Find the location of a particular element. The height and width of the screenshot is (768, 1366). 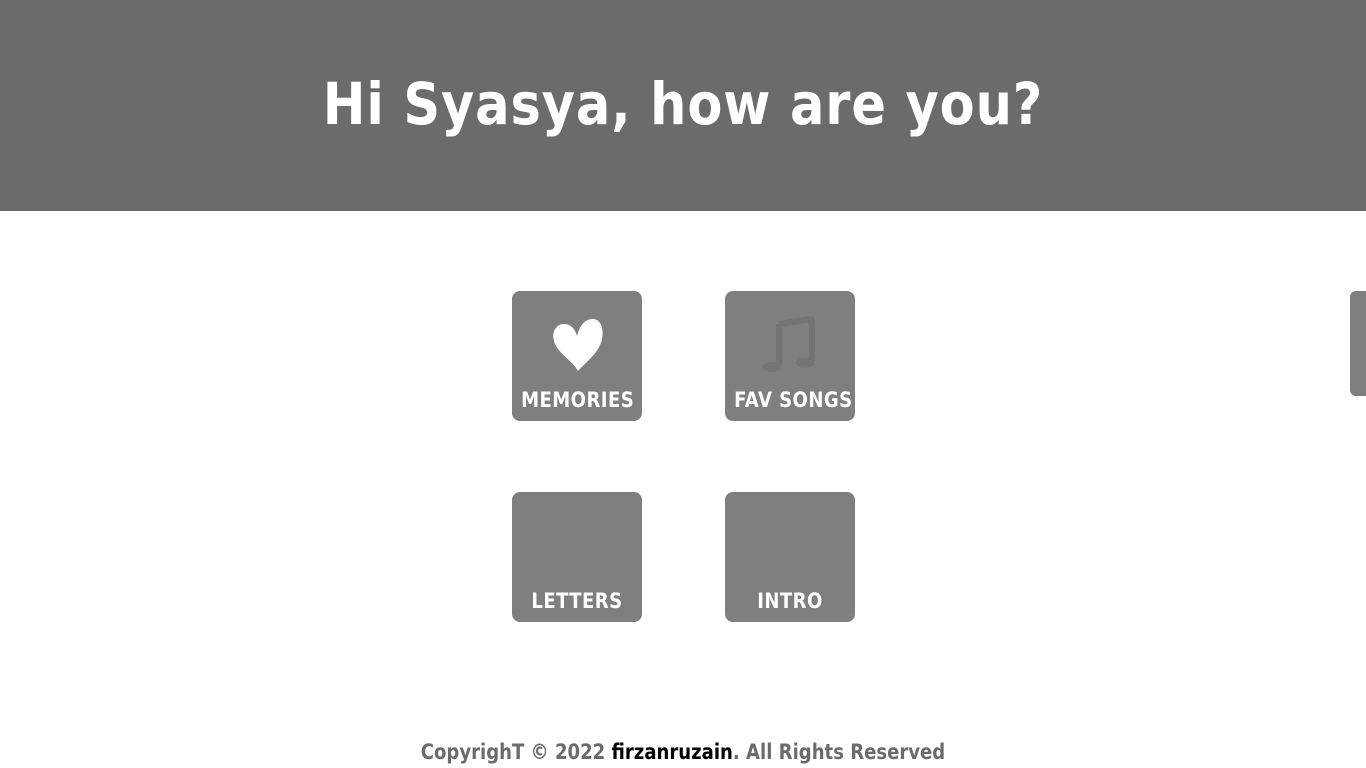

fav-songs-tile: FAV SONGS is located at coordinates (790, 356).